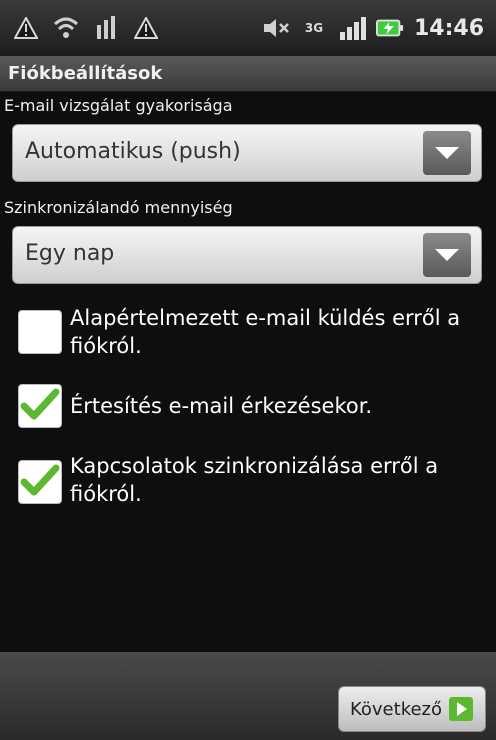  Describe the element at coordinates (248, 28) in the screenshot. I see `status-bar: 3G 14:46` at that location.